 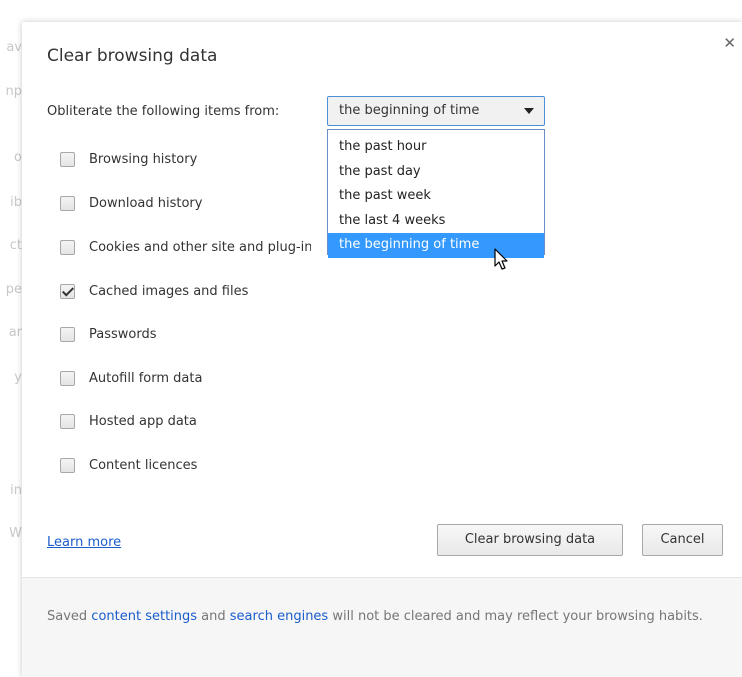 What do you see at coordinates (436, 147) in the screenshot?
I see `time-range-option-past-hour: the past hour` at bounding box center [436, 147].